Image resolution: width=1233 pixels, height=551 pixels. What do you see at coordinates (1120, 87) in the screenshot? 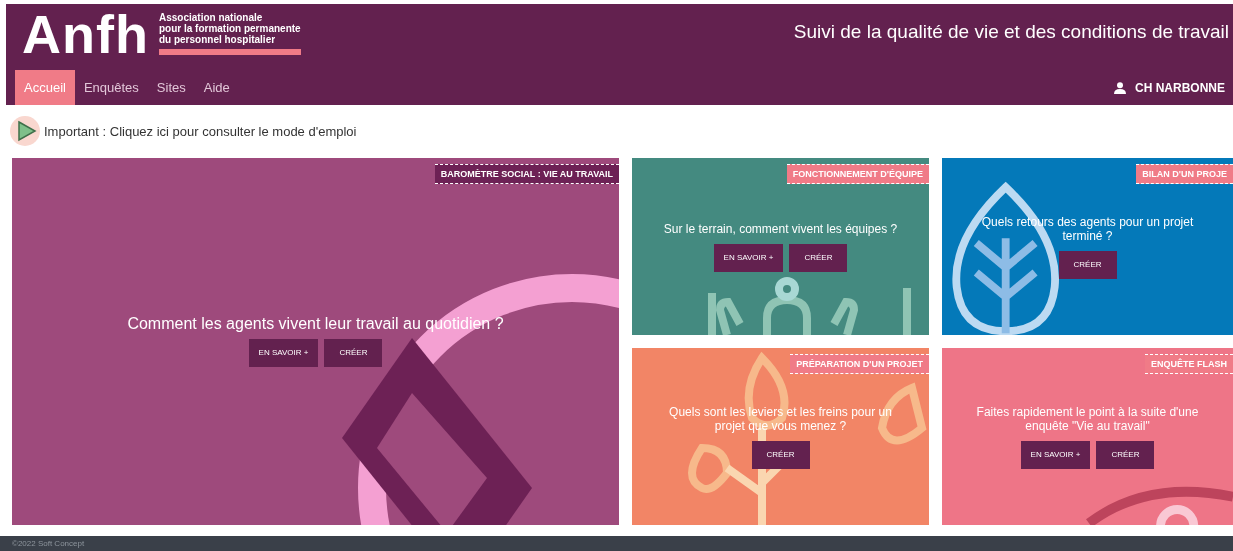
I see `user-icon` at bounding box center [1120, 87].